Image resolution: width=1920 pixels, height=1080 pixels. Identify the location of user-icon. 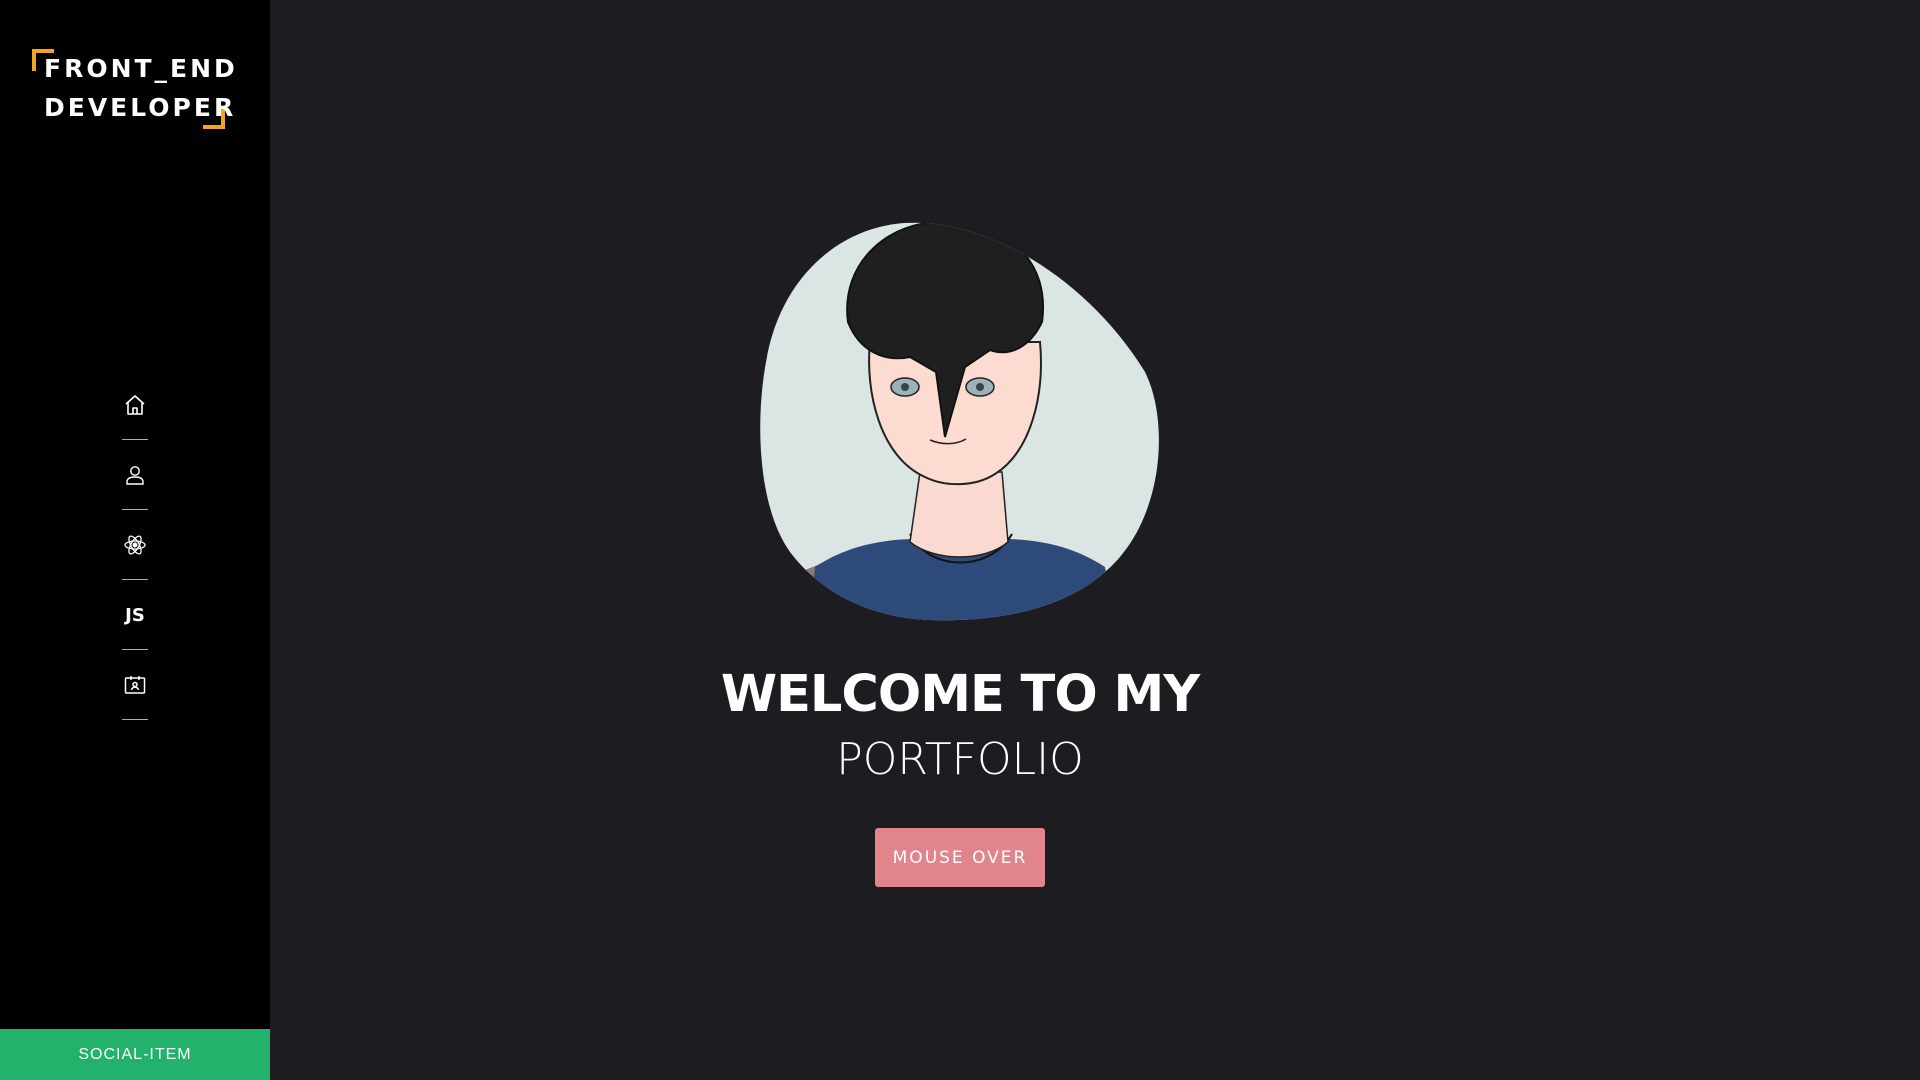
(135, 475).